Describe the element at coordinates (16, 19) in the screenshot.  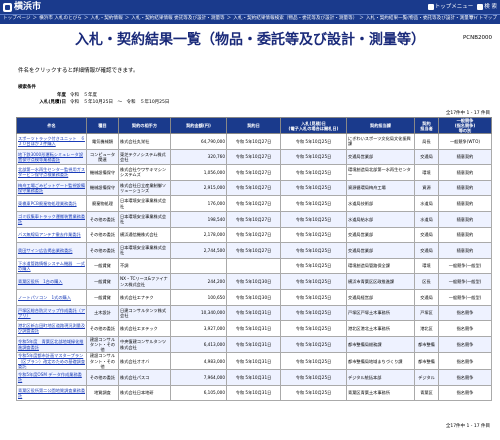
I see `breadcrumb-item: トップページ` at that location.